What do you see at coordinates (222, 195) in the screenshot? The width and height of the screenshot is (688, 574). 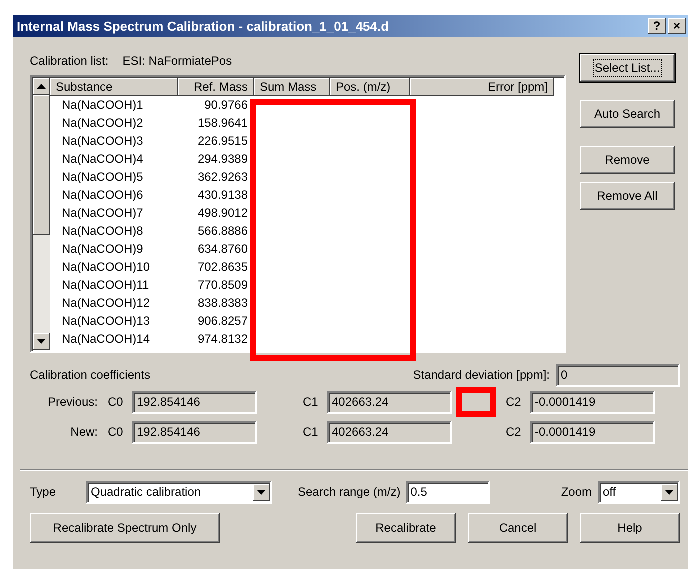 I see `table-cell-text: 430.9138` at bounding box center [222, 195].